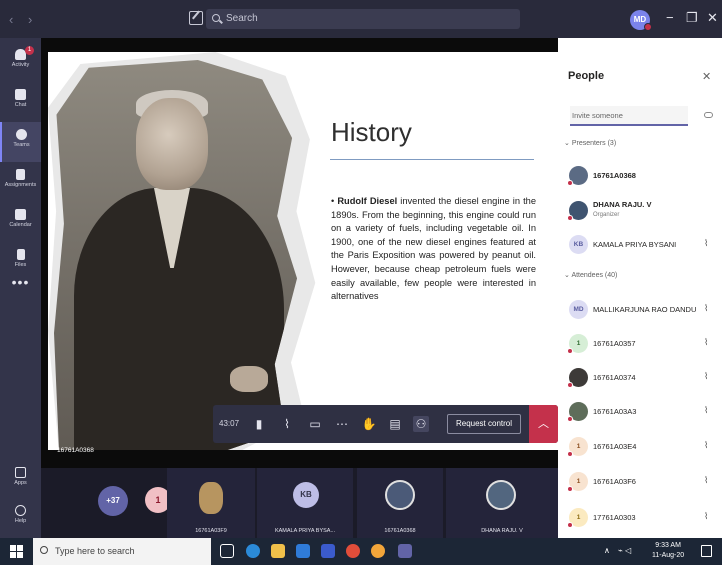 The width and height of the screenshot is (722, 565). Describe the element at coordinates (668, 551) in the screenshot. I see `taskbar-clock: 9:33 AM 11-Aug-20` at that location.